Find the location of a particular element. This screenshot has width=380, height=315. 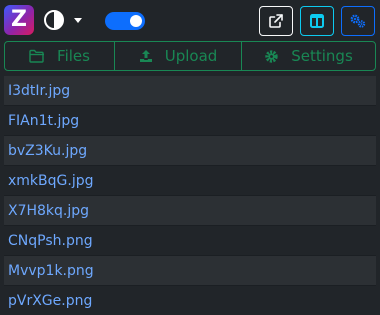

tab-settings: Settings is located at coordinates (308, 56).